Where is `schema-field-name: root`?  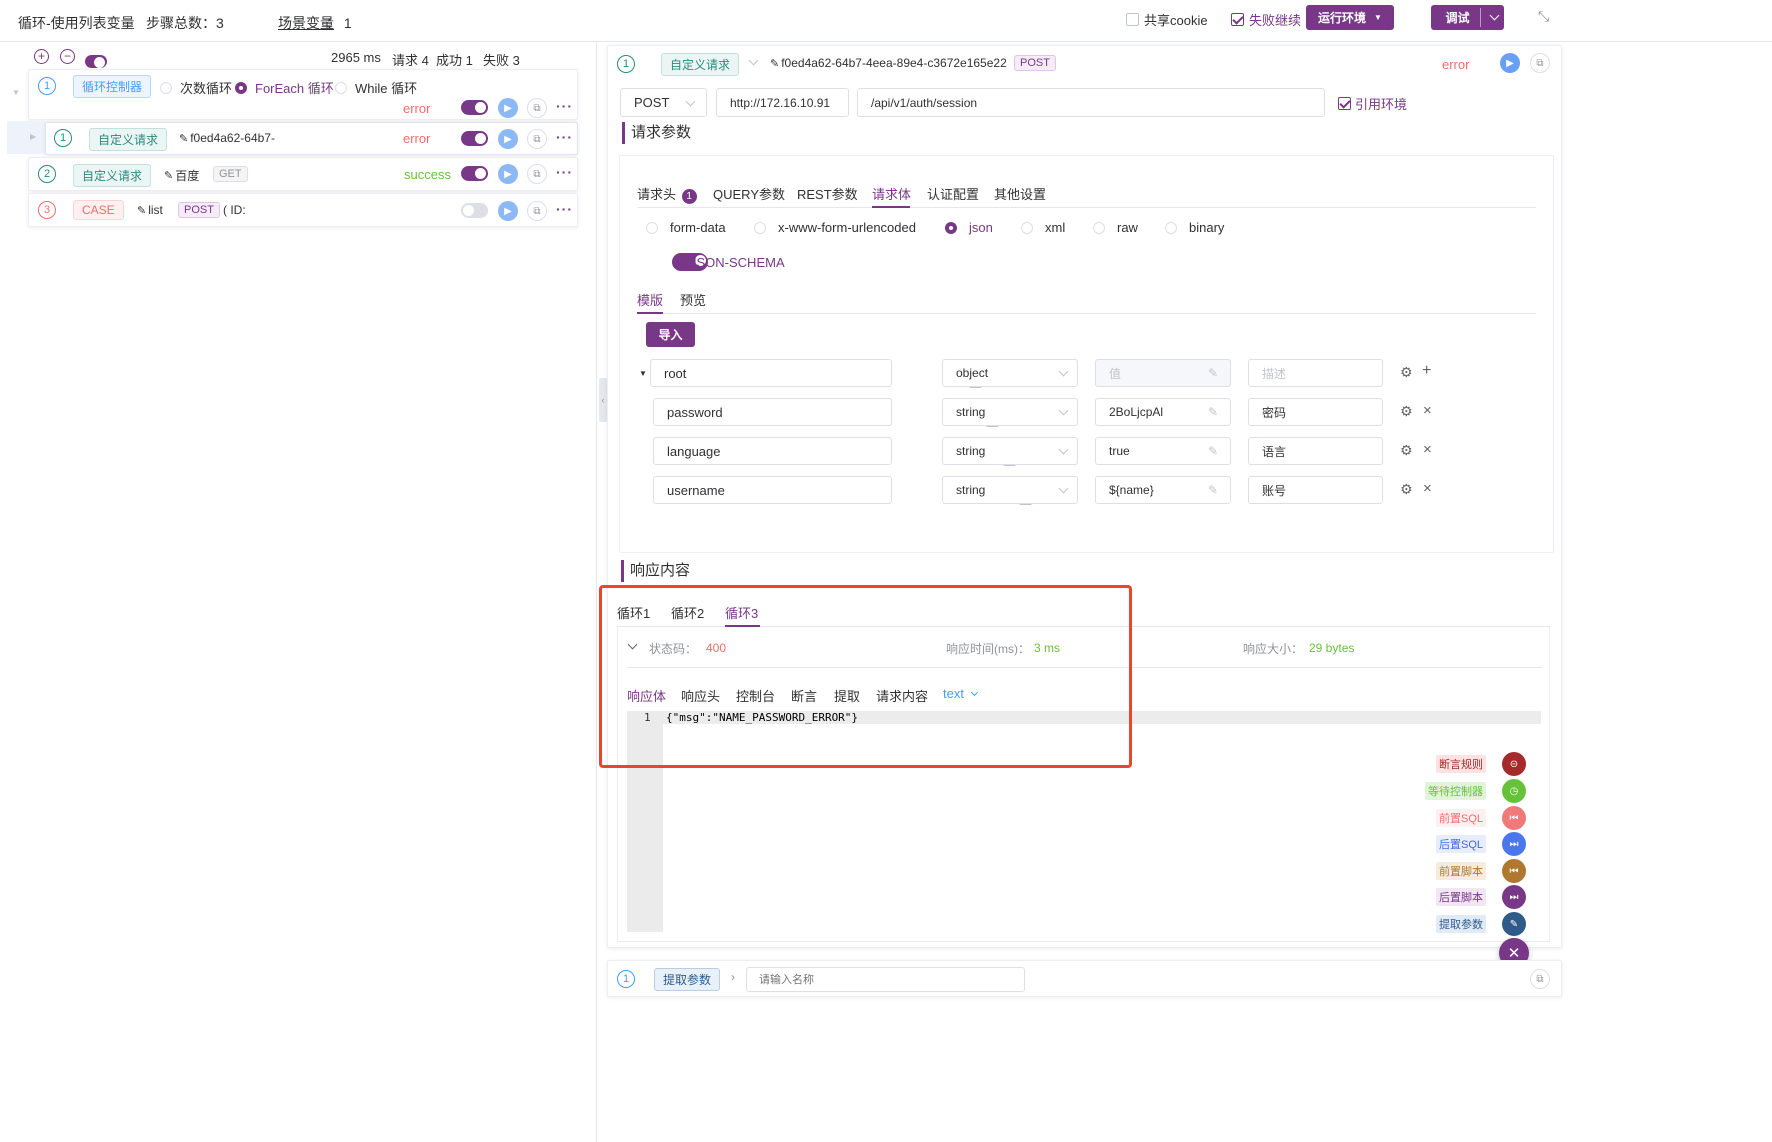 schema-field-name: root is located at coordinates (771, 373).